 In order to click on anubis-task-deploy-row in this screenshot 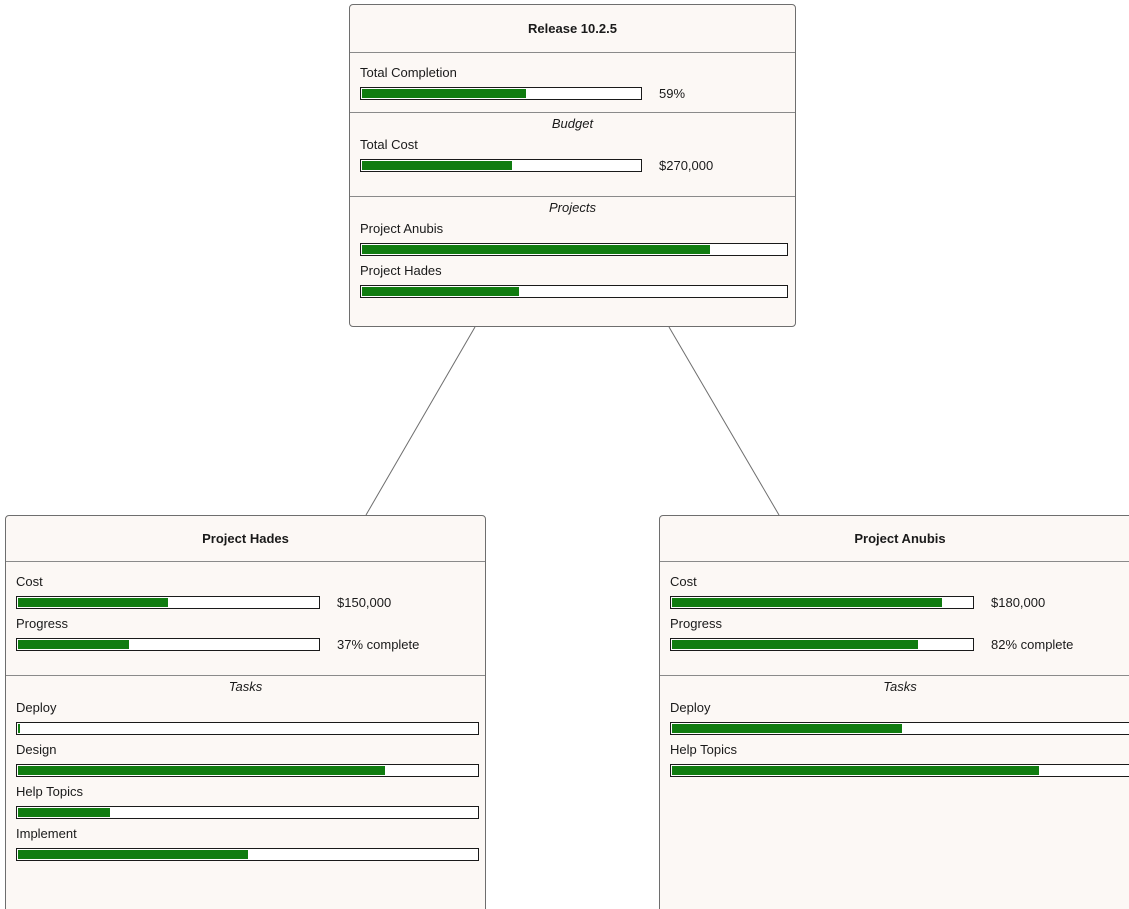, I will do `click(899, 728)`.